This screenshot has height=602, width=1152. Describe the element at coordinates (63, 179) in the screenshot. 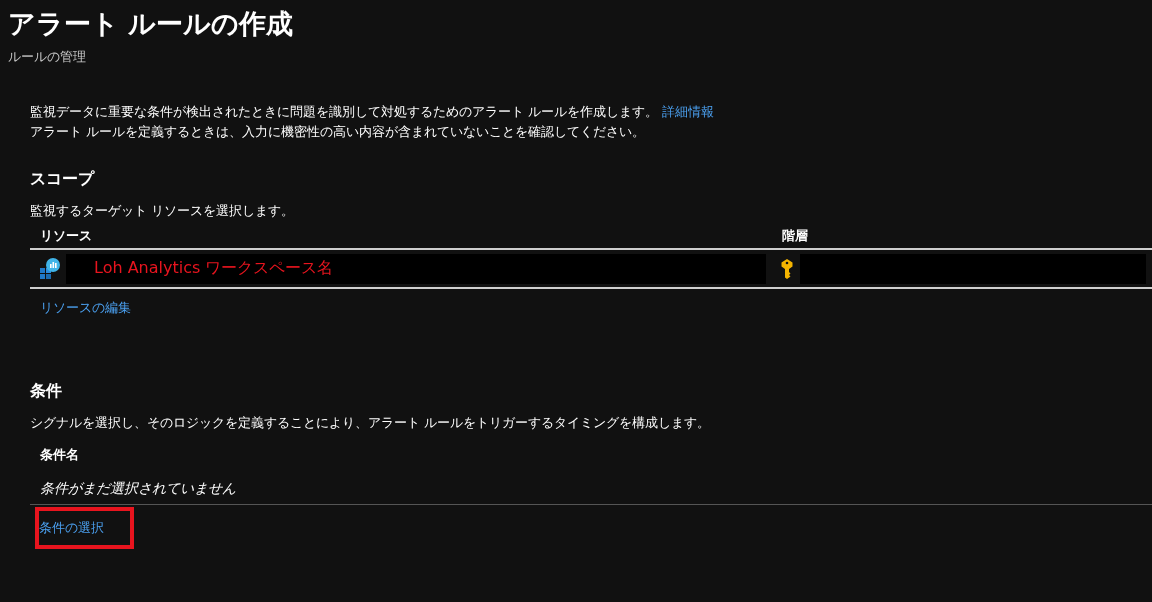

I see `section-heading: スコープ` at that location.